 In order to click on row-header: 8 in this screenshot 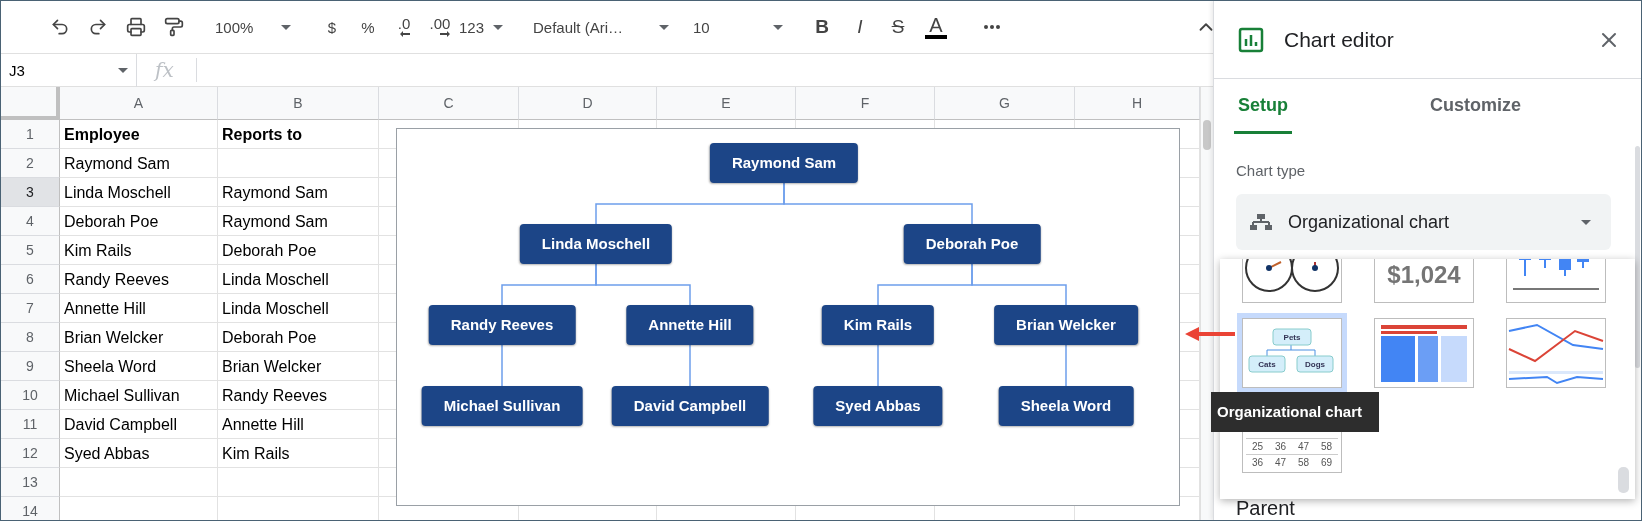, I will do `click(30, 337)`.